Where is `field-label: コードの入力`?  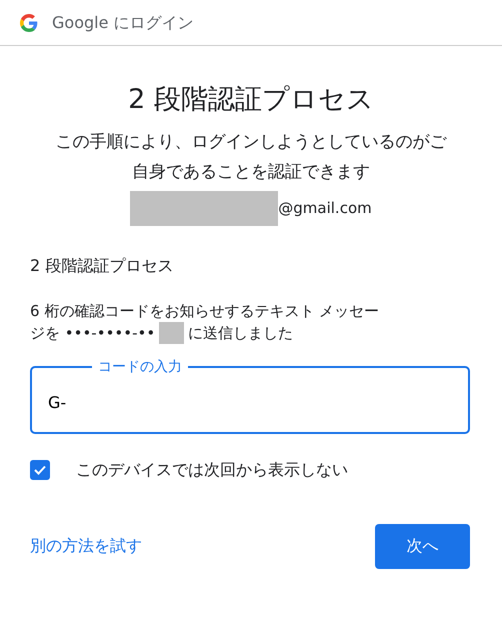
field-label: コードの入力 is located at coordinates (140, 367).